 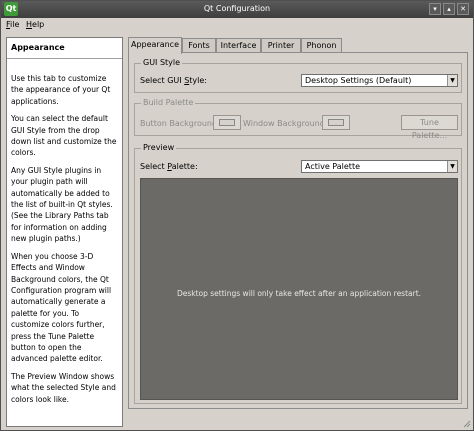 What do you see at coordinates (463, 9) in the screenshot?
I see `close-button: ✕` at bounding box center [463, 9].